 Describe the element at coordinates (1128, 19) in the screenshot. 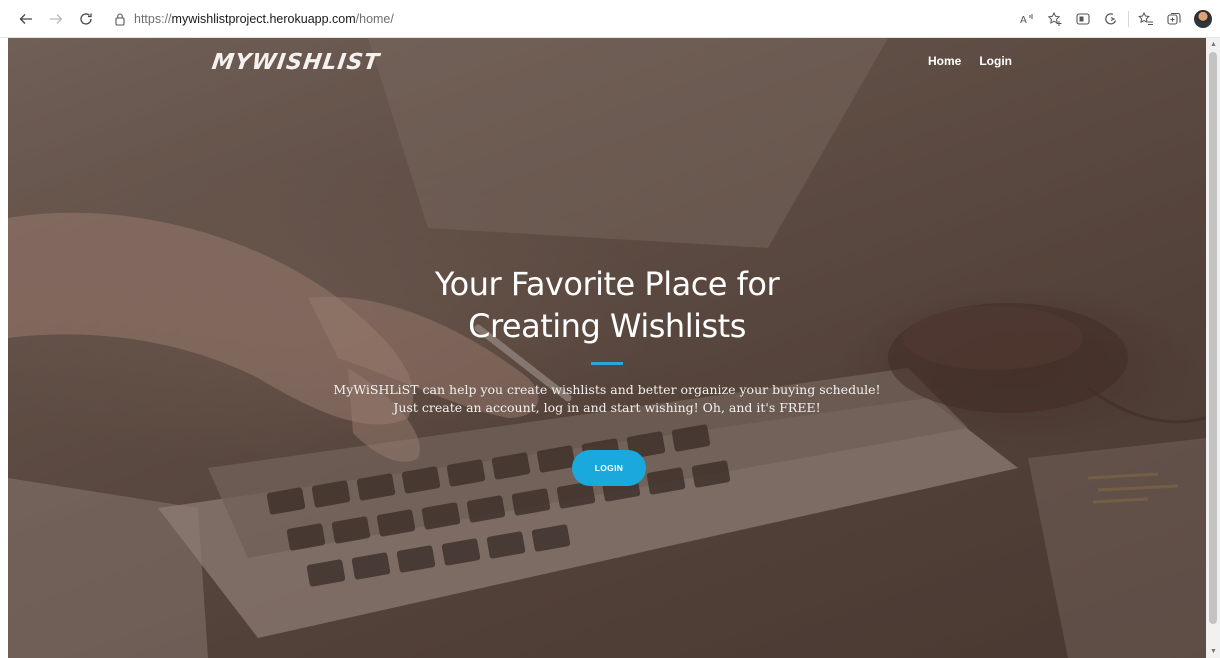

I see `toolbar-separator` at that location.